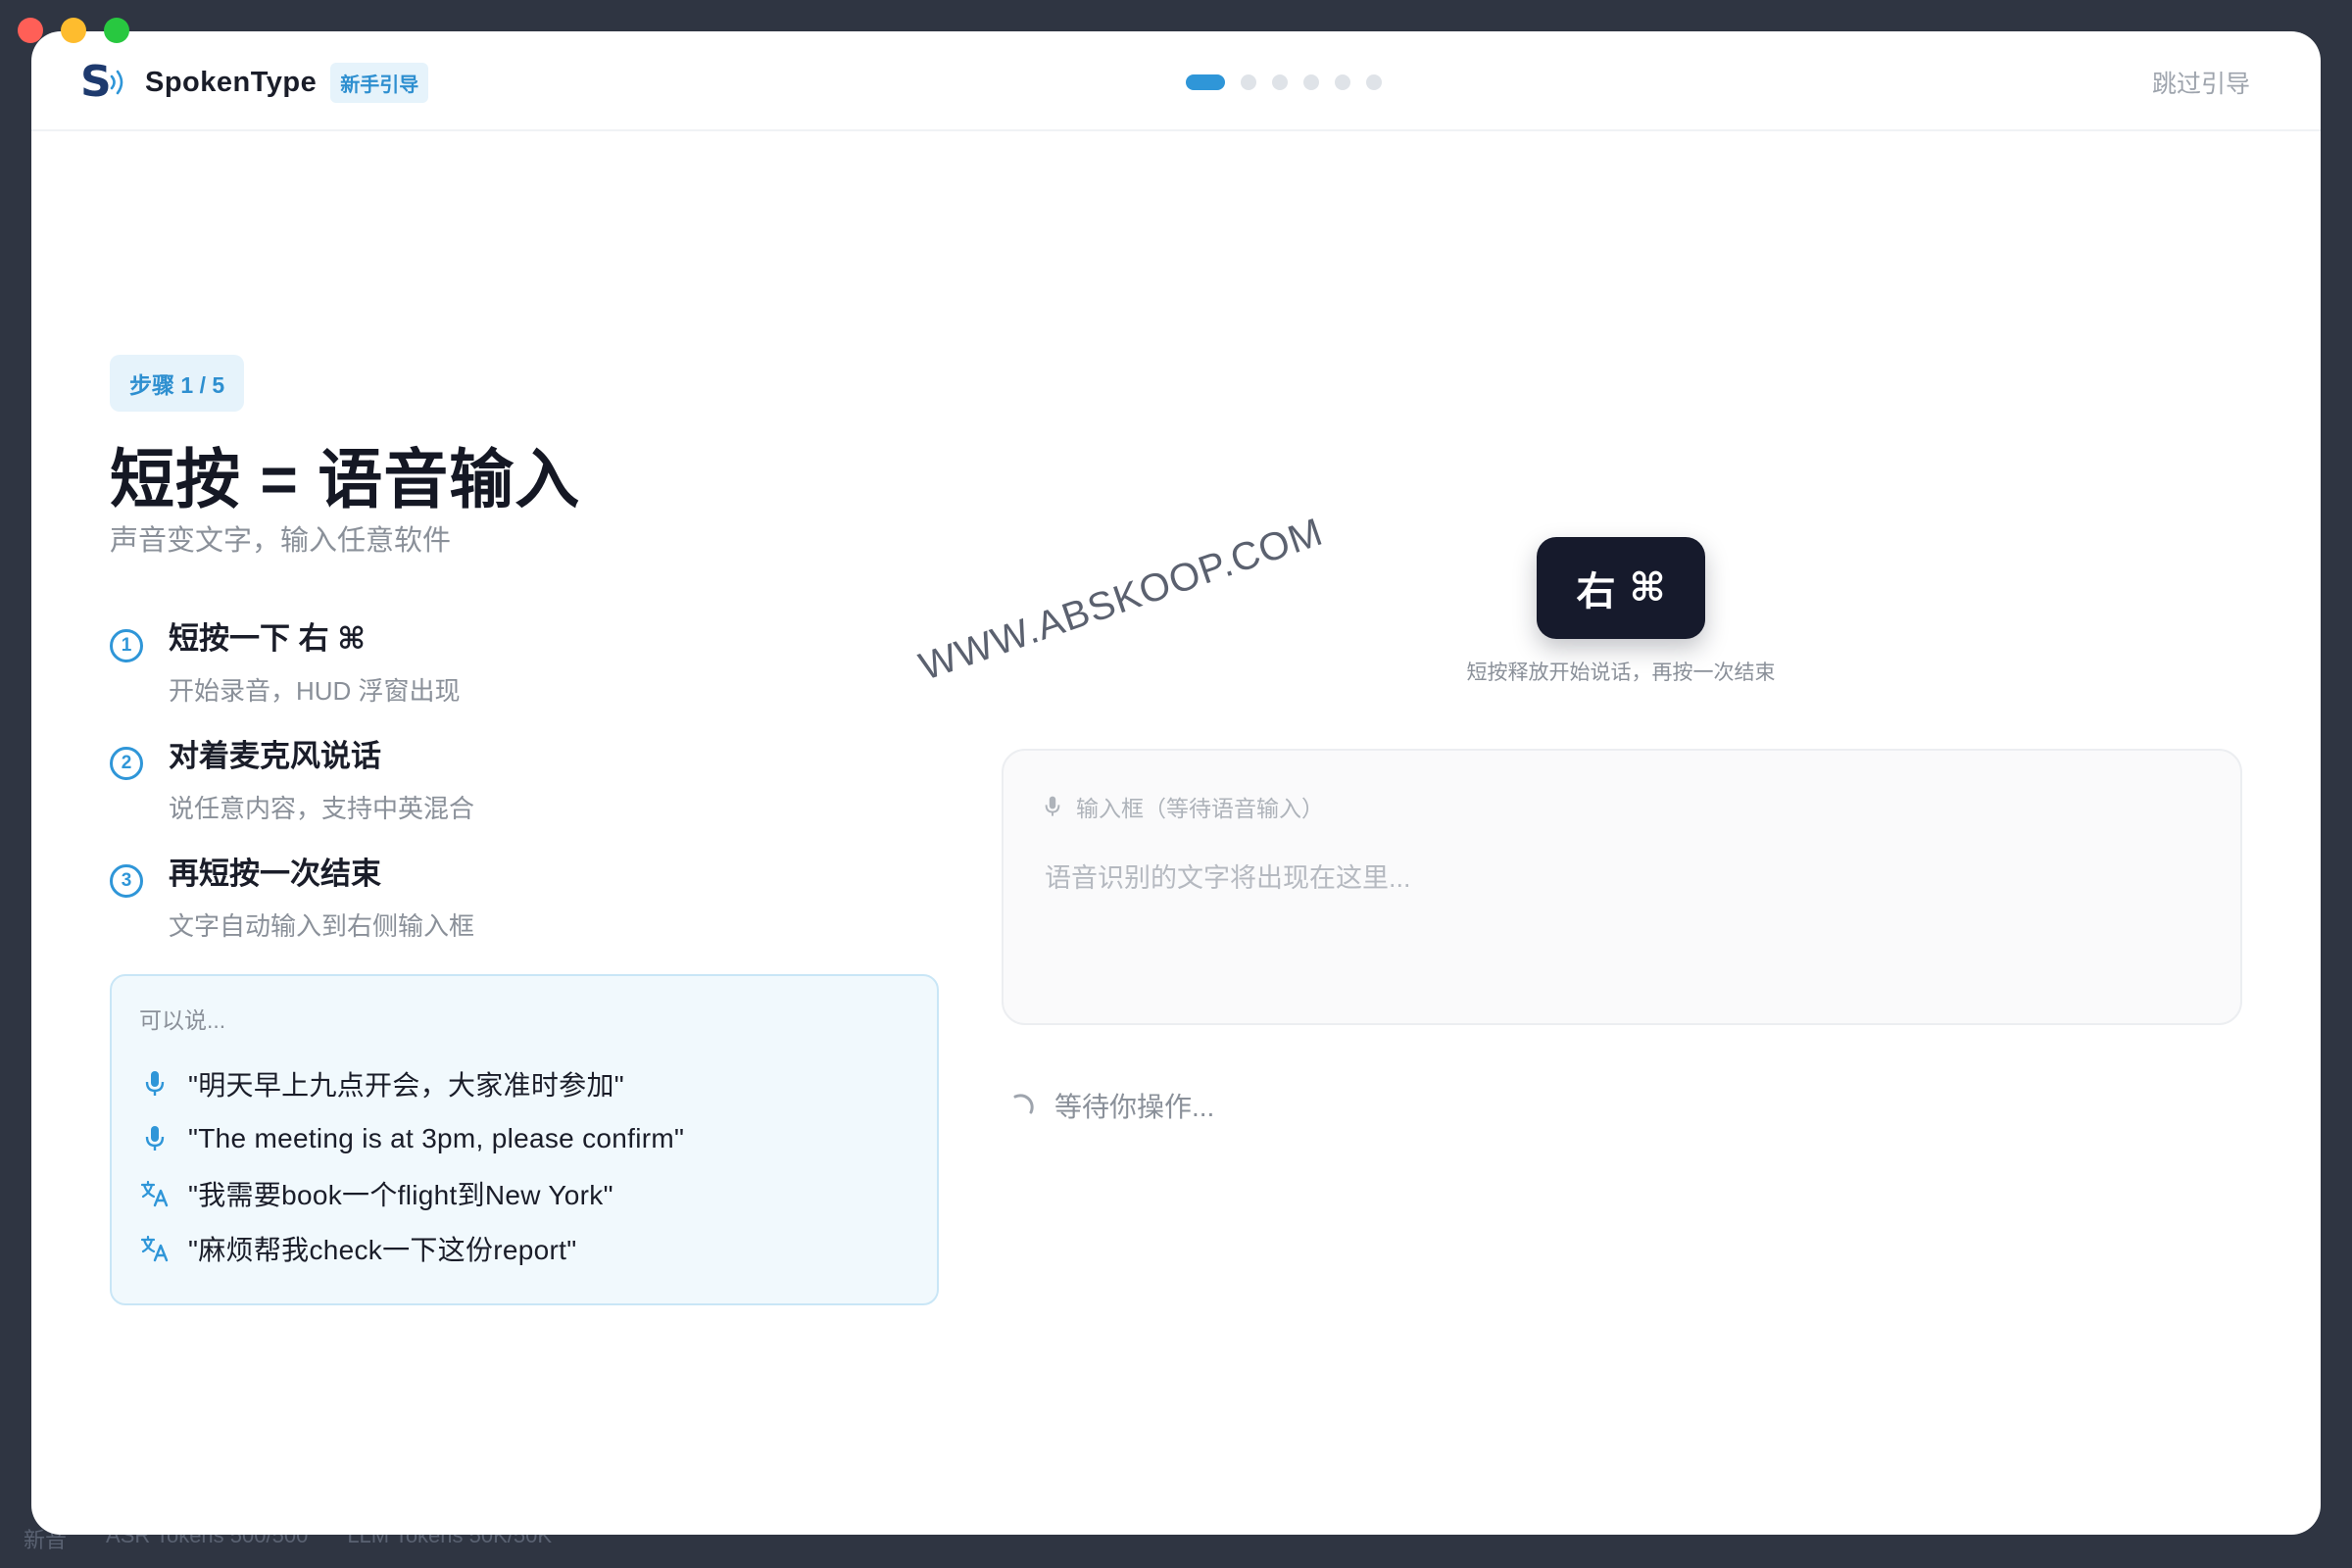  I want to click on page-title: 短按 = 语音输入, so click(345, 479).